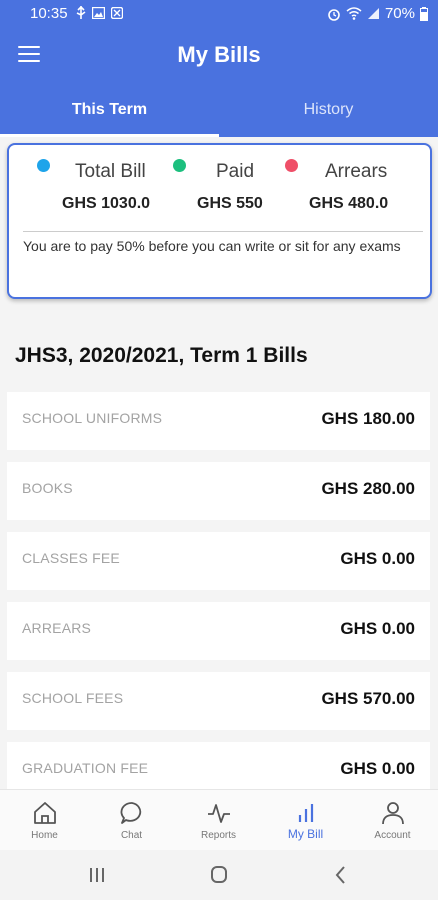 The height and width of the screenshot is (900, 438). Describe the element at coordinates (341, 875) in the screenshot. I see `back-icon` at that location.